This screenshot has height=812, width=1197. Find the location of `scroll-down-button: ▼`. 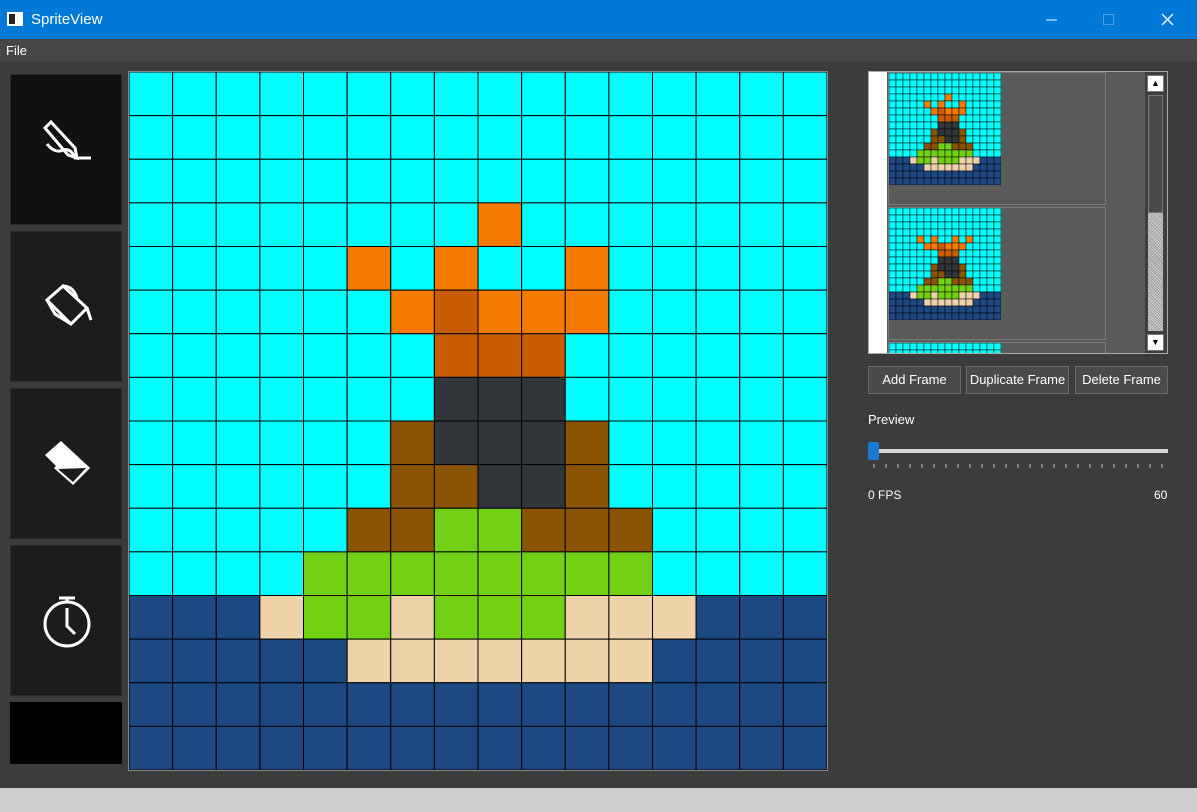

scroll-down-button: ▼ is located at coordinates (1155, 342).